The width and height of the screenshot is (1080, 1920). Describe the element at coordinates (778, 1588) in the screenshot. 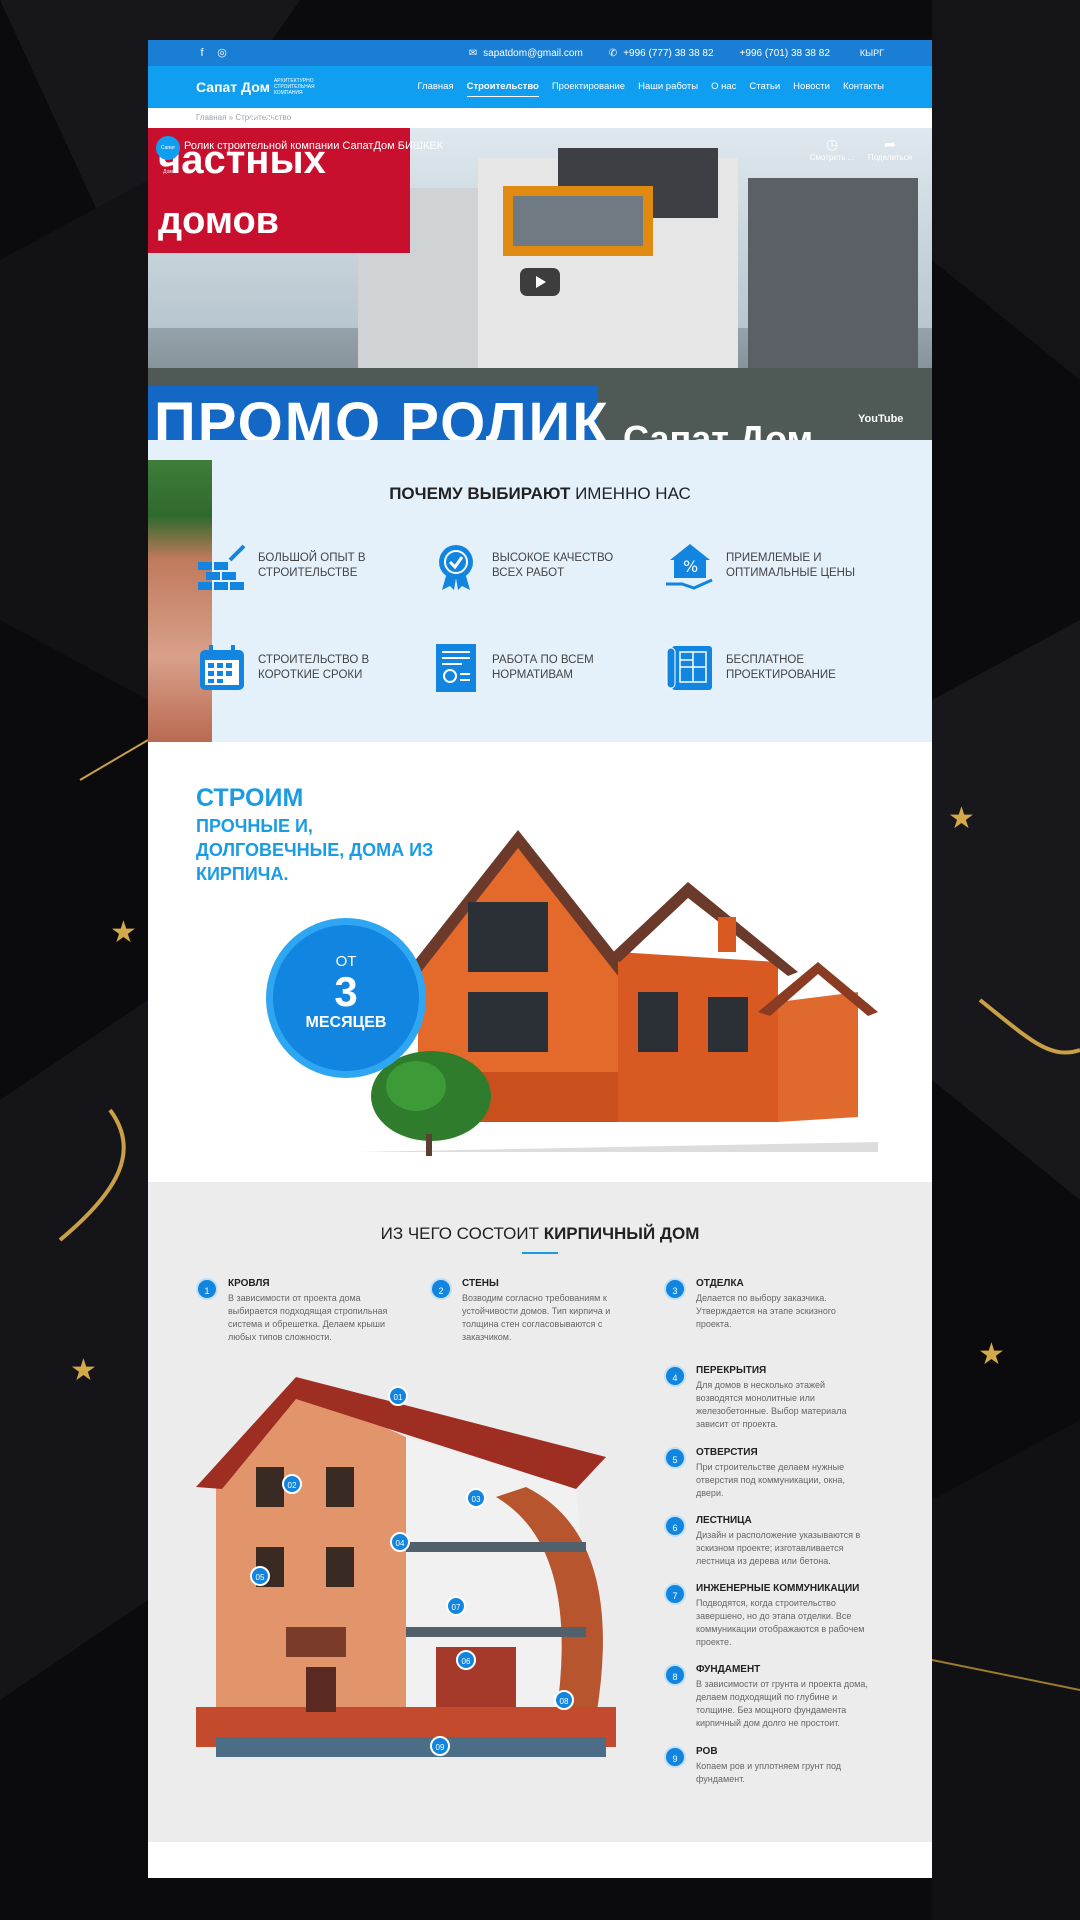

I see `item-title: ИНЖЕНЕРНЫЕ КОММУНИКАЦИИ` at that location.